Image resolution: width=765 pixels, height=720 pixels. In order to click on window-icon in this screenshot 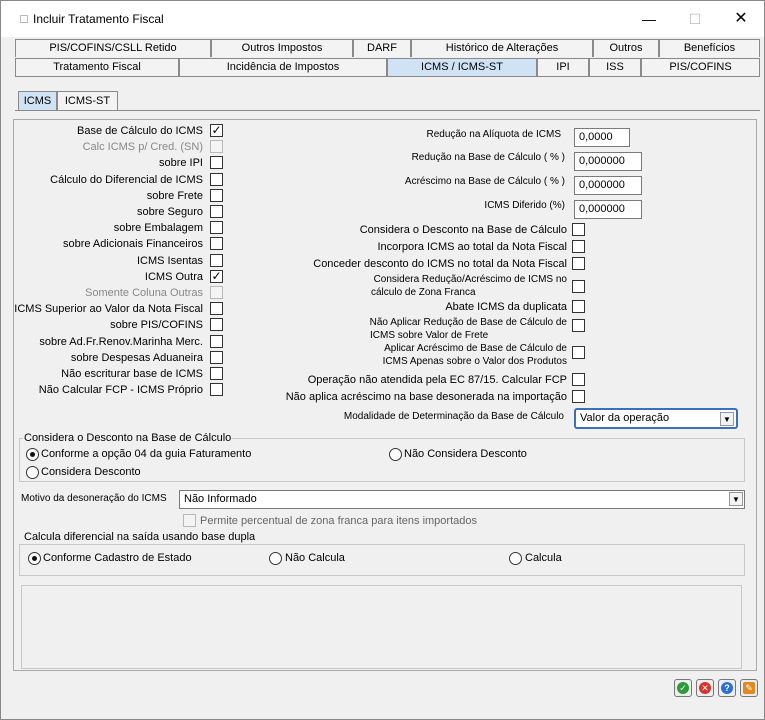, I will do `click(24, 19)`.